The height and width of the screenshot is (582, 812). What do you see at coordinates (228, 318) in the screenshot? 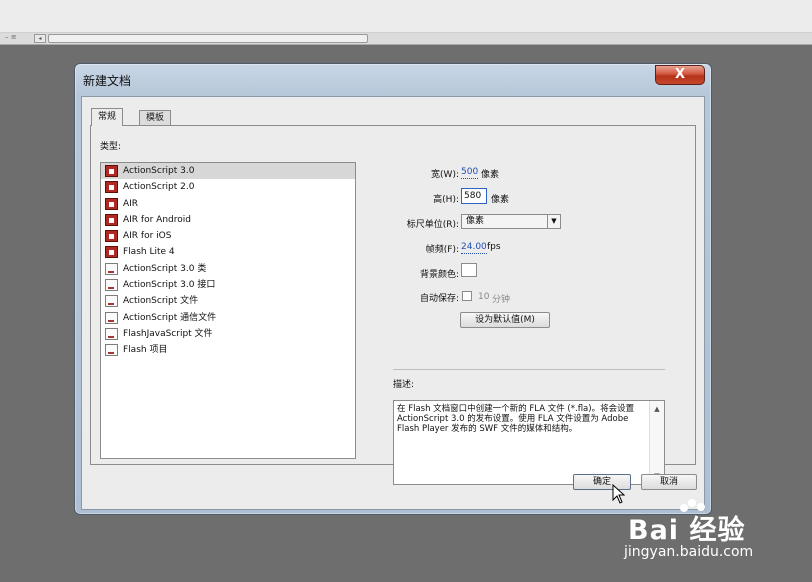
I see `type-item-as-comm-file: ActionScript 通信文件` at bounding box center [228, 318].